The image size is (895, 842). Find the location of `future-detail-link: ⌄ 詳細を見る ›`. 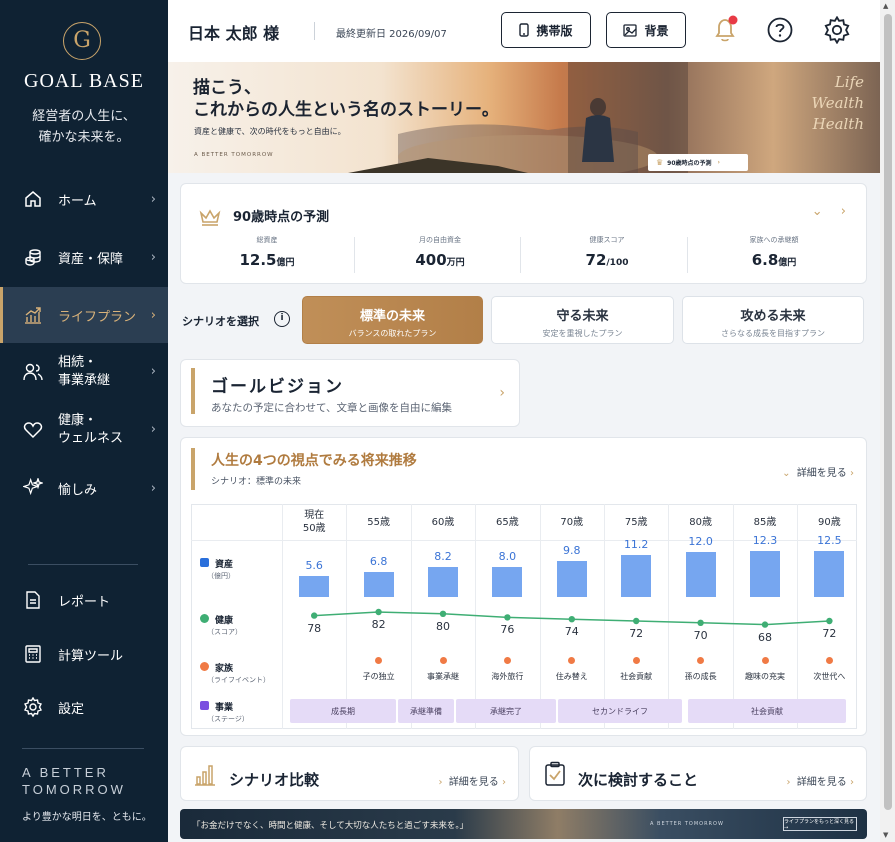

future-detail-link: ⌄ 詳細を見る › is located at coordinates (818, 471).